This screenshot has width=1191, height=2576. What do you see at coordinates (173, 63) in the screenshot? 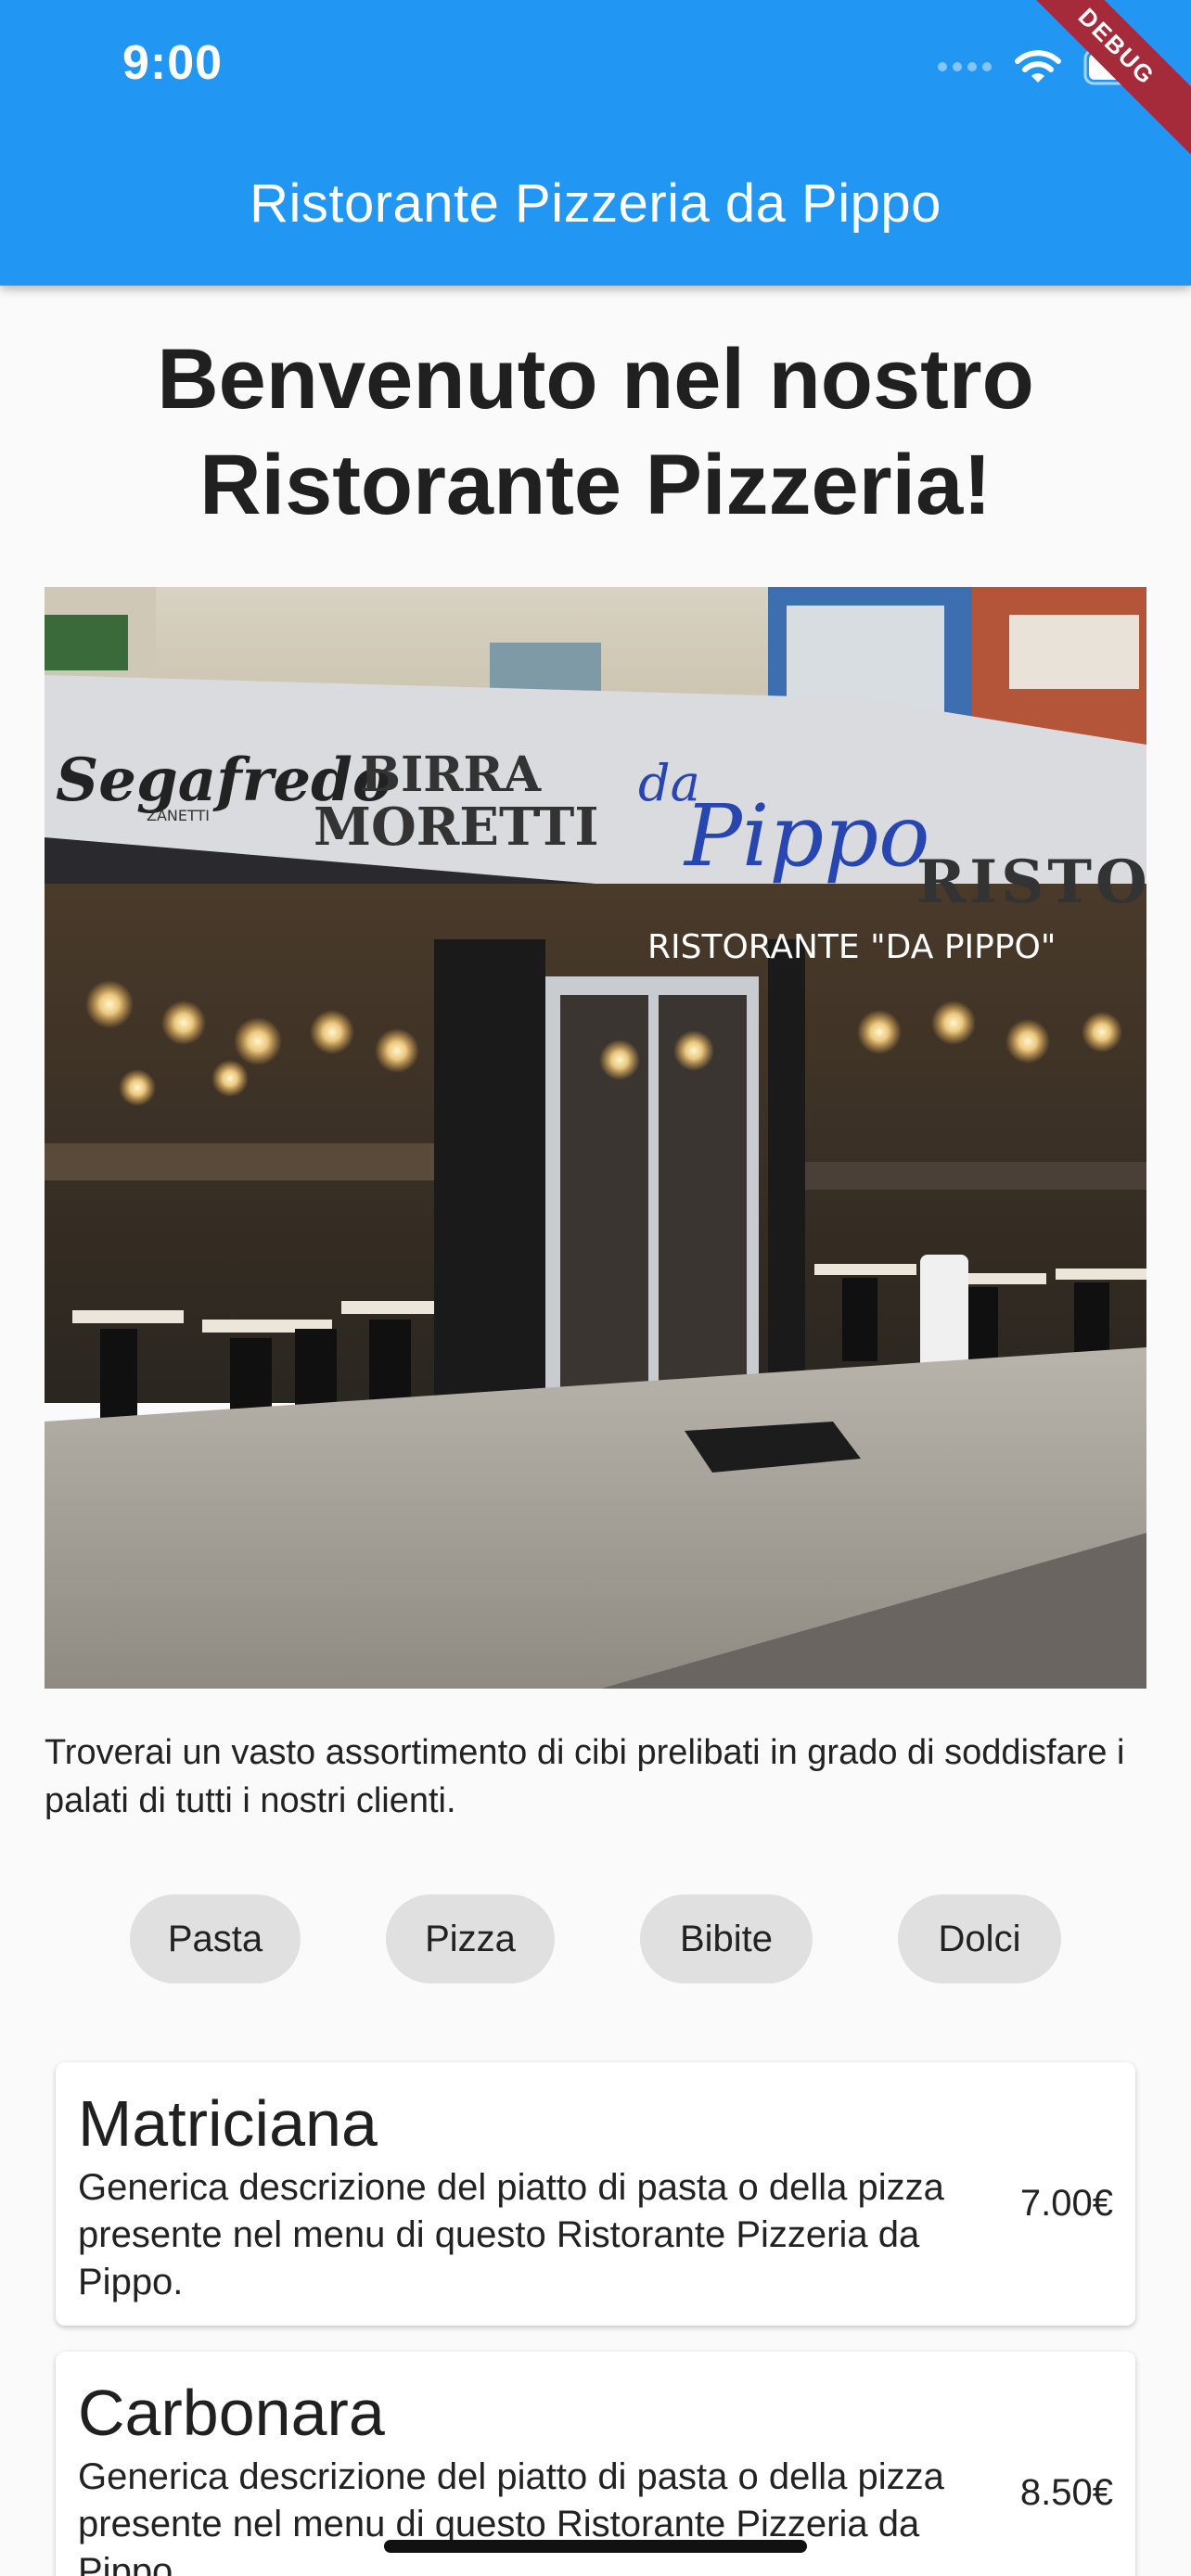
I see `status-time: 9:00` at bounding box center [173, 63].